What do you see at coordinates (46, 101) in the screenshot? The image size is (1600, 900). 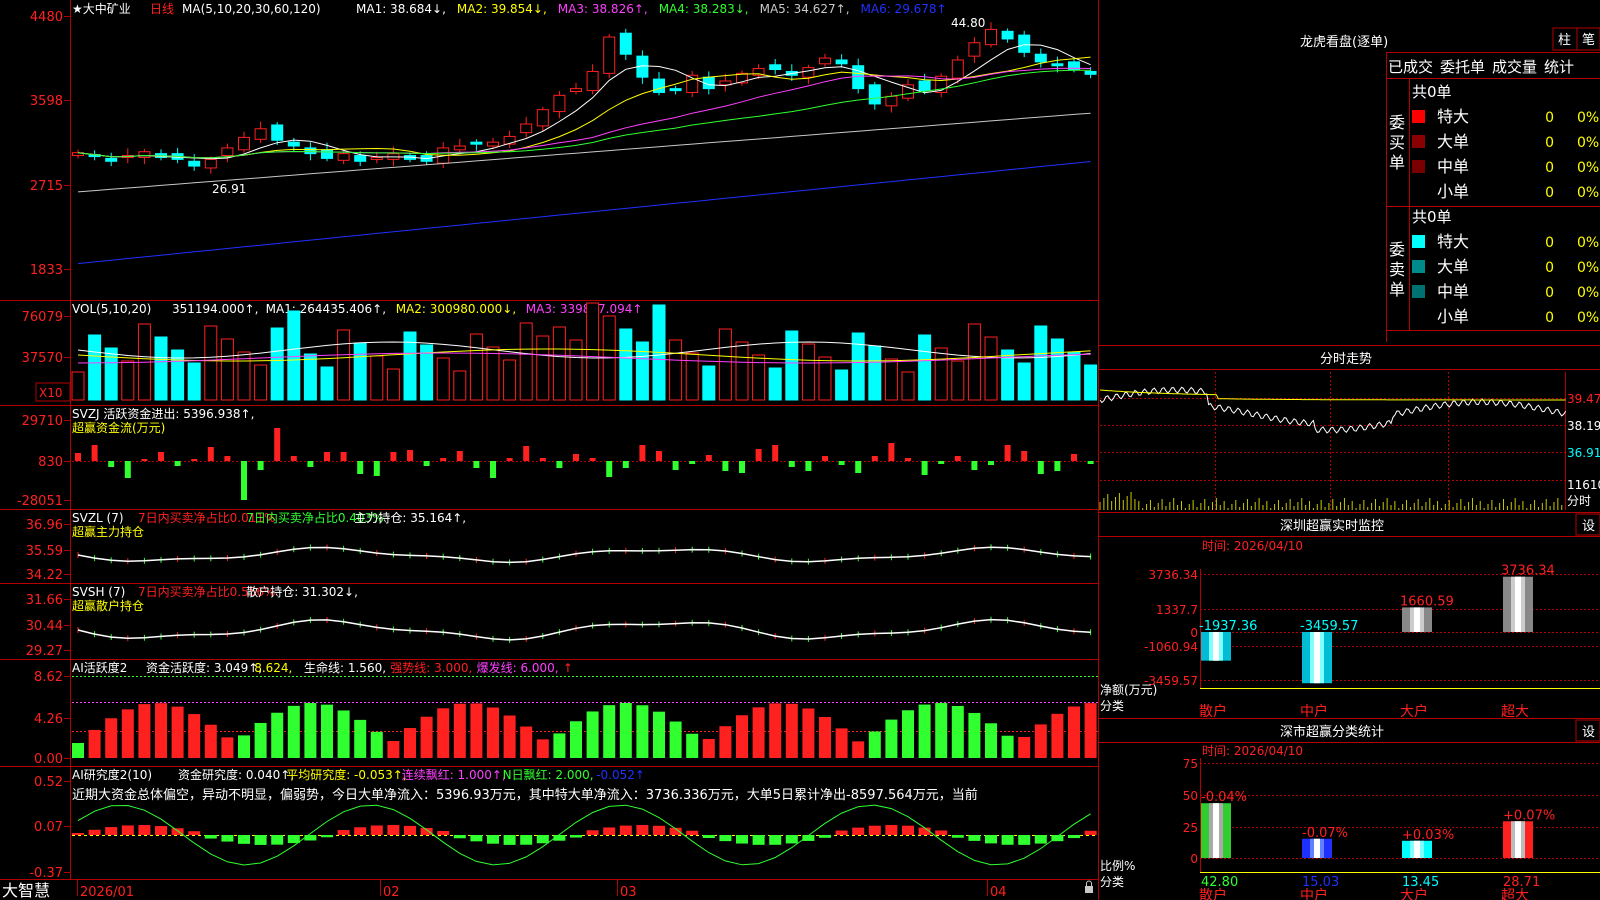 I see `y-tick-label: 3598` at bounding box center [46, 101].